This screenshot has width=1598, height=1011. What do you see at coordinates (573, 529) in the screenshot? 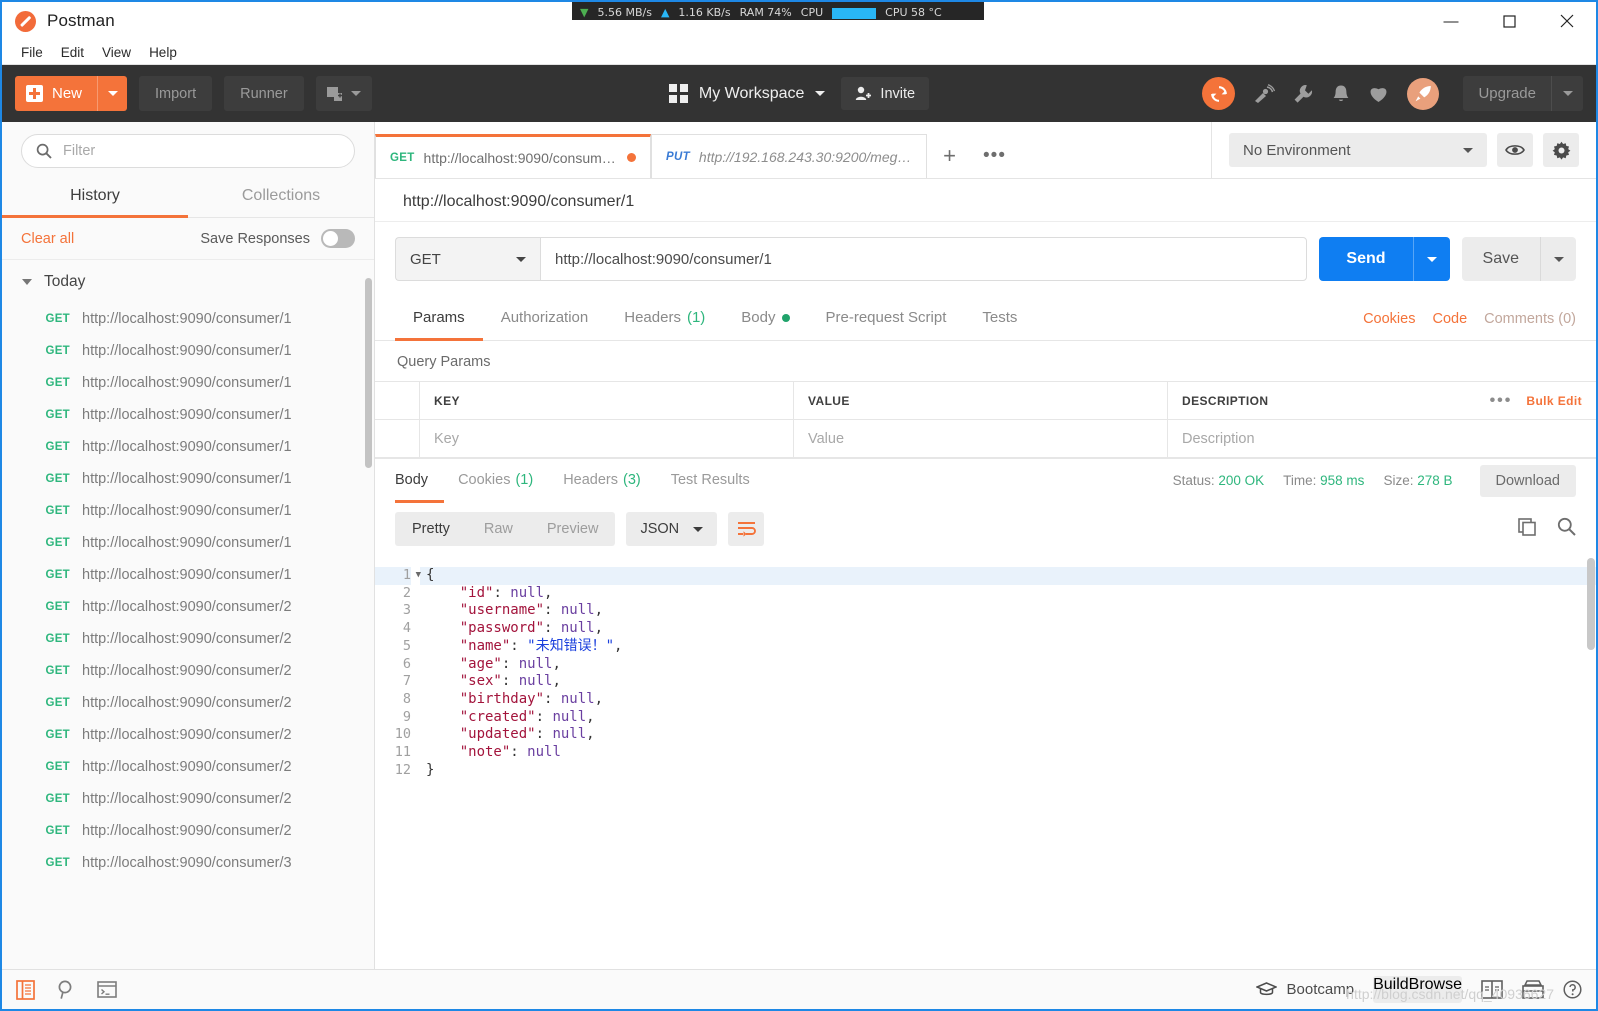
I see `view-mode-preview: Preview` at bounding box center [573, 529].